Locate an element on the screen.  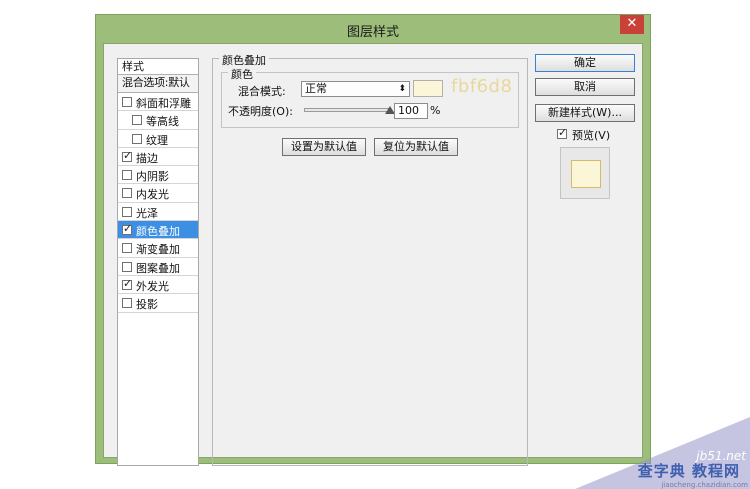
style-item: 斜面和浮雕 is located at coordinates (158, 102).